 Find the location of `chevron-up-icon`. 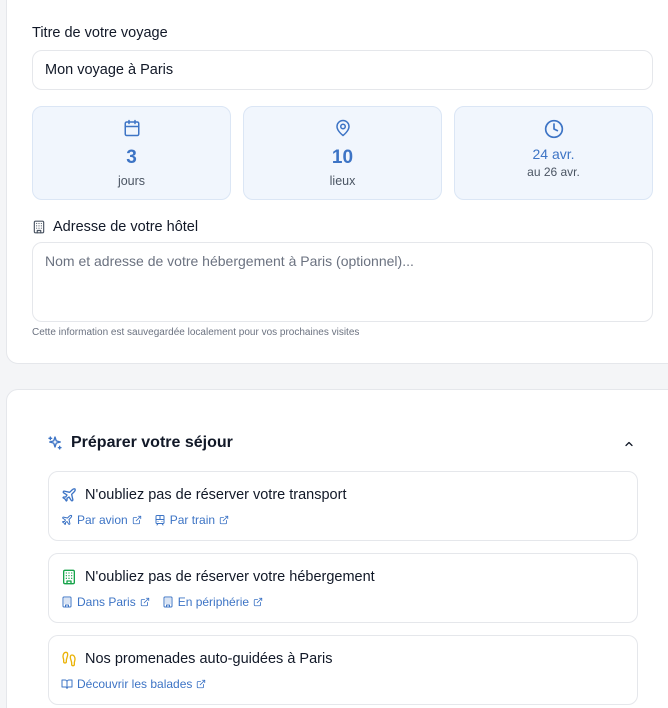

chevron-up-icon is located at coordinates (629, 444).